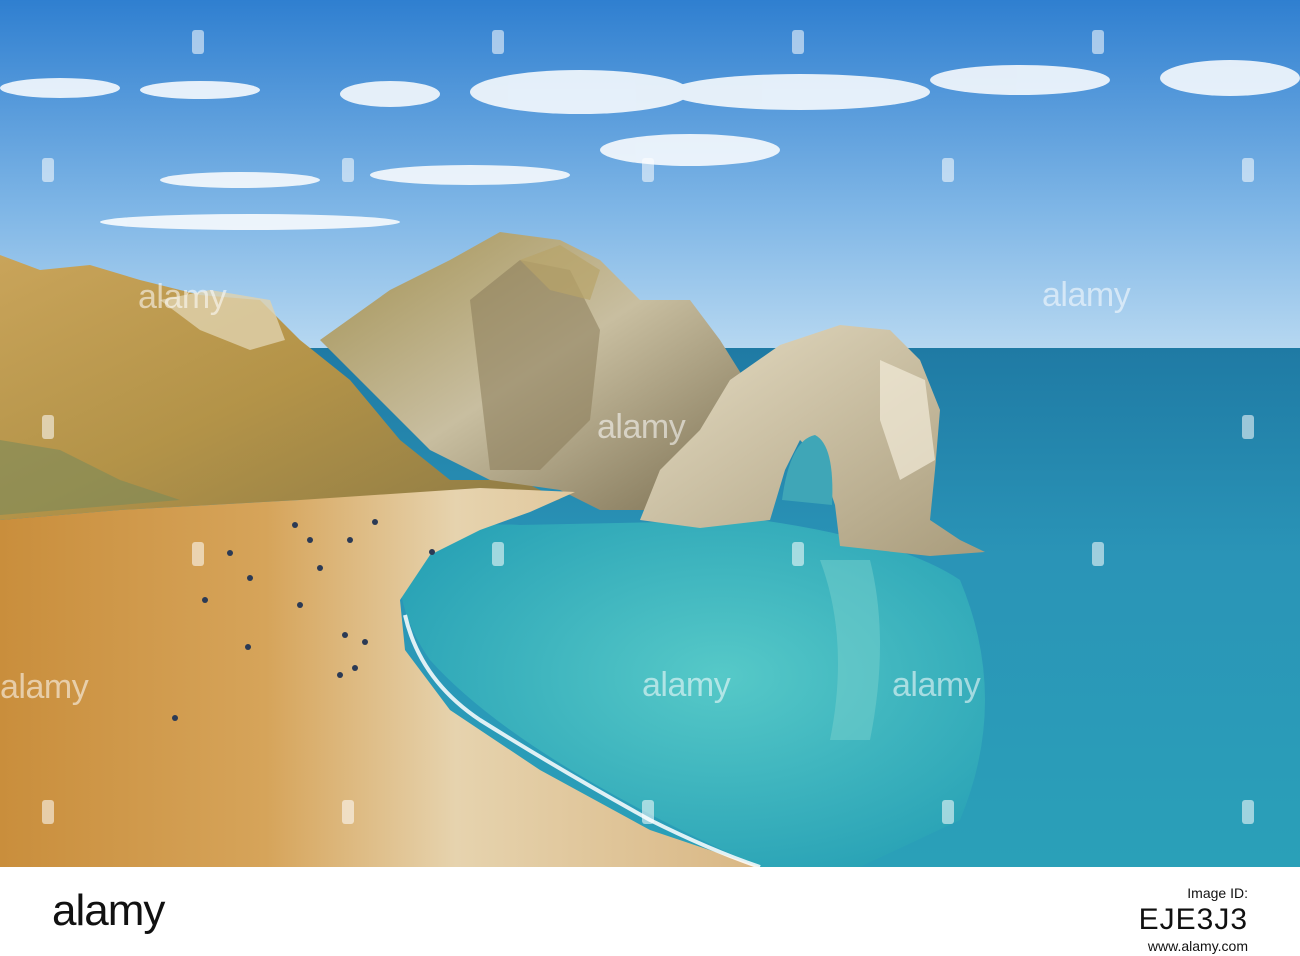 This screenshot has height=956, width=1300. I want to click on image-id: EJE3J3, so click(1193, 919).